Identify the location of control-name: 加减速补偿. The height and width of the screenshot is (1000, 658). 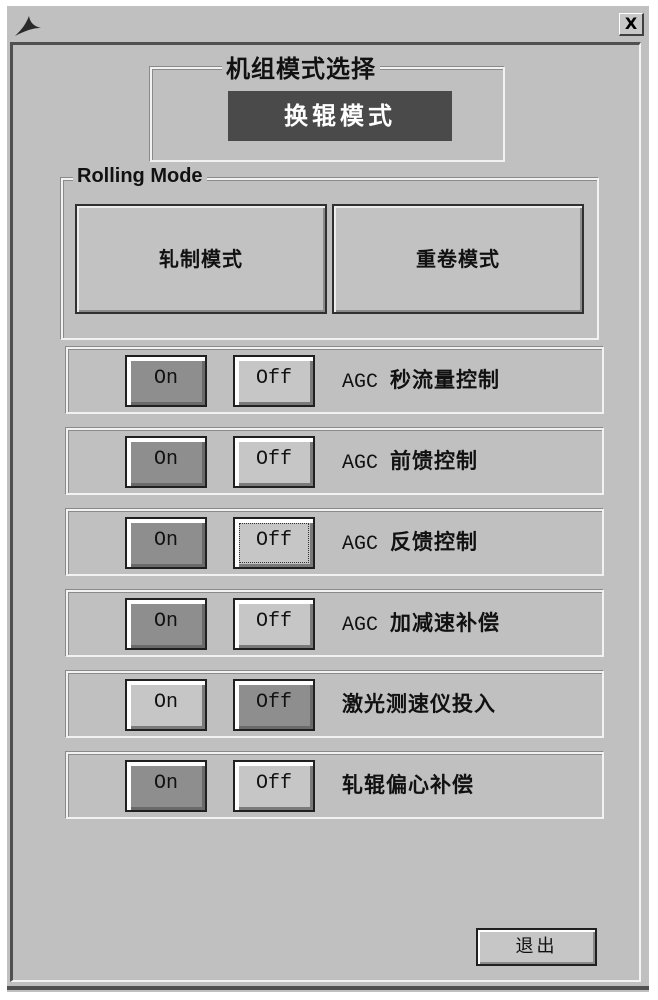
(445, 623).